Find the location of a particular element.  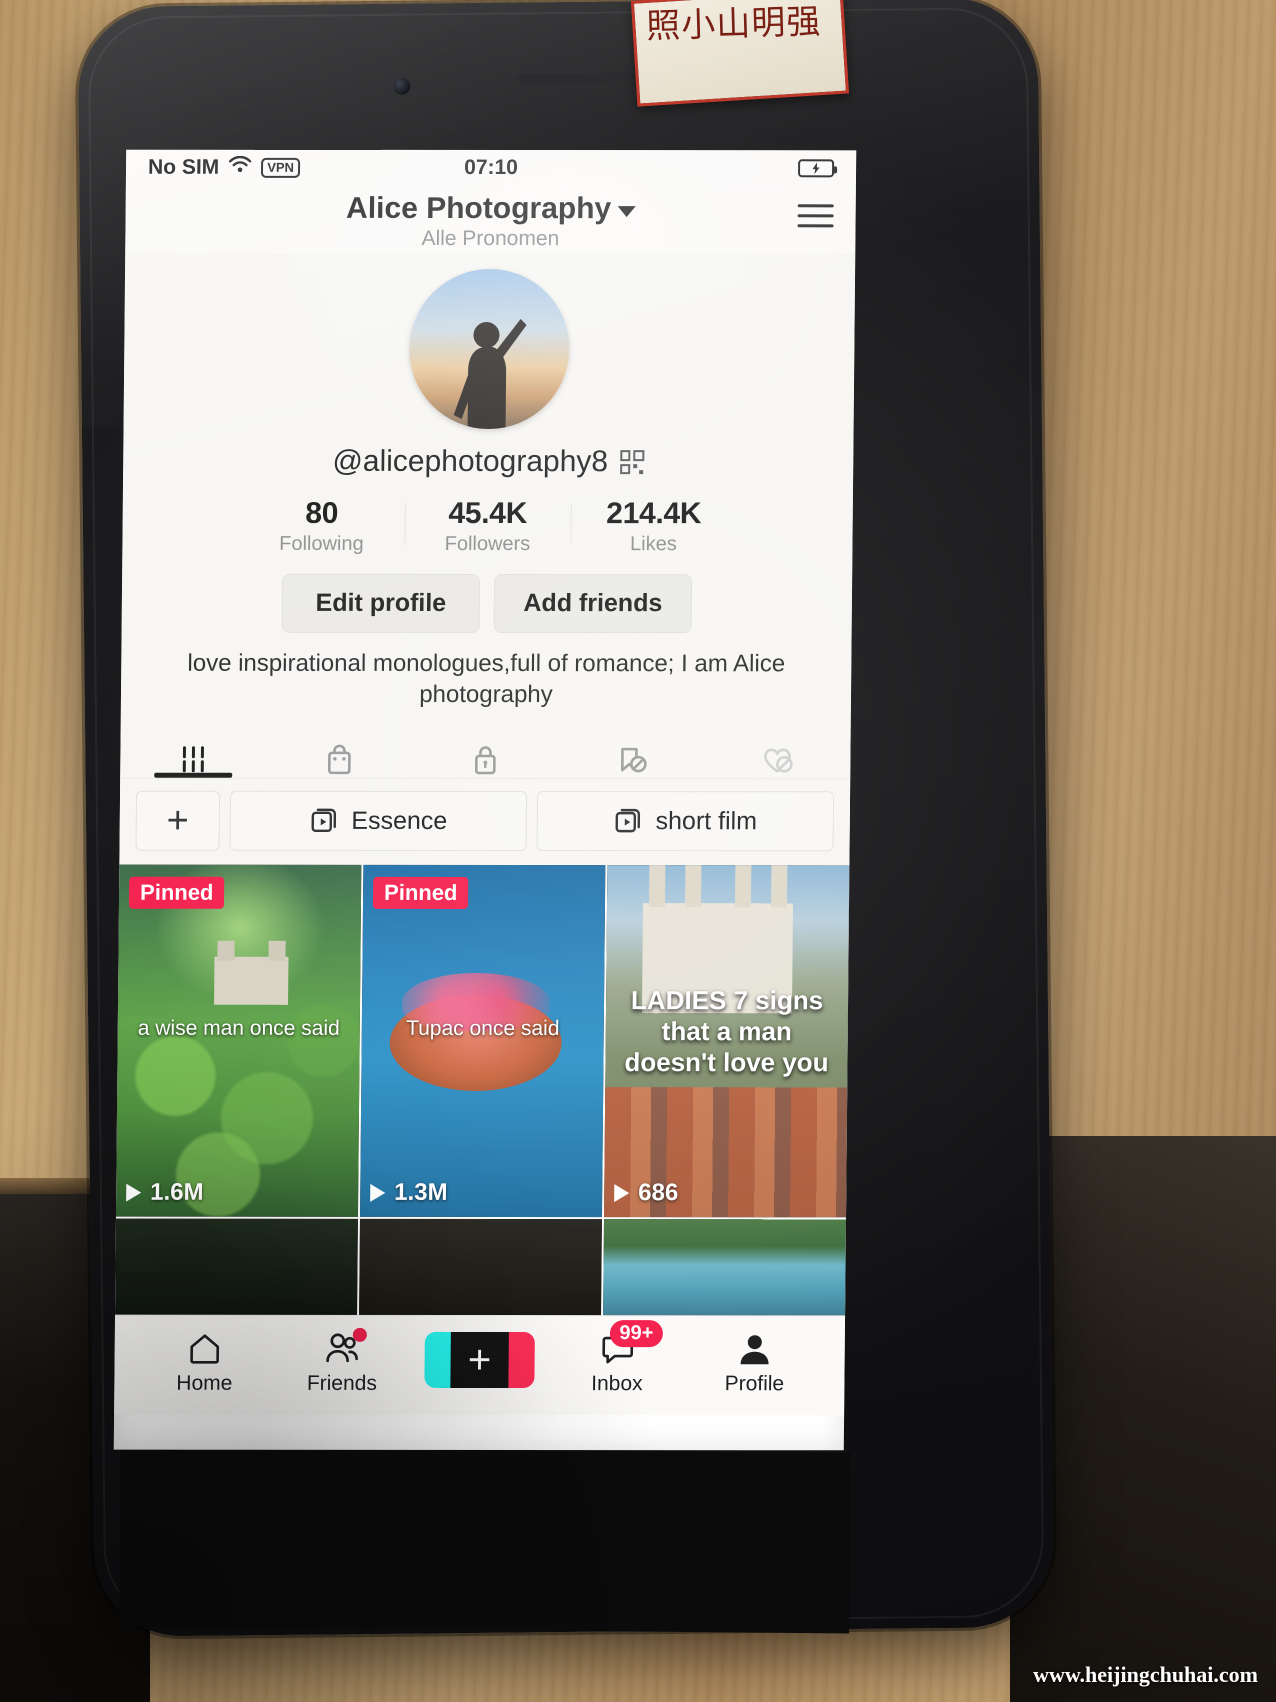

video-caption: Tupac once said is located at coordinates (483, 1029).